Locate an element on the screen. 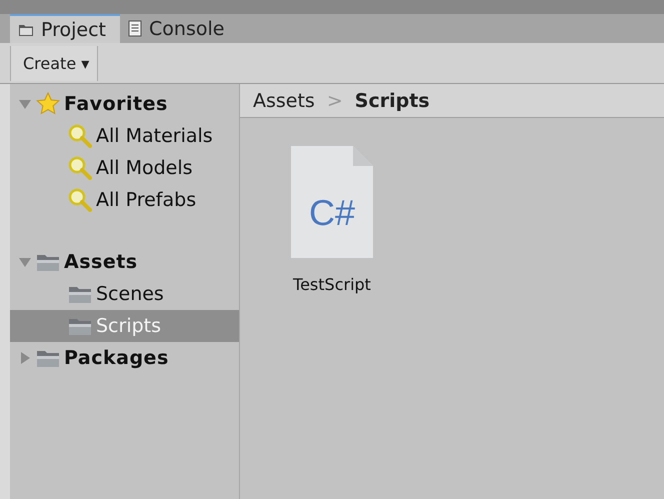  create-button: Create ▾ is located at coordinates (54, 63).